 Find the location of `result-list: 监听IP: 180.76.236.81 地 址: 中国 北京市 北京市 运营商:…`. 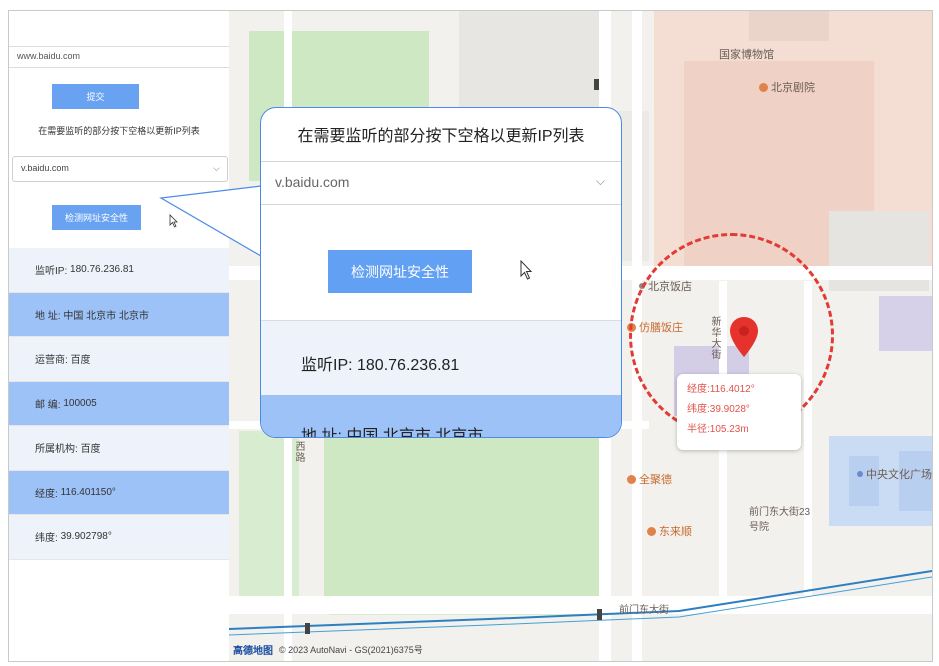

result-list: 监听IP: 180.76.236.81 地 址: 中国 北京市 北京市 运营商:… is located at coordinates (119, 404).